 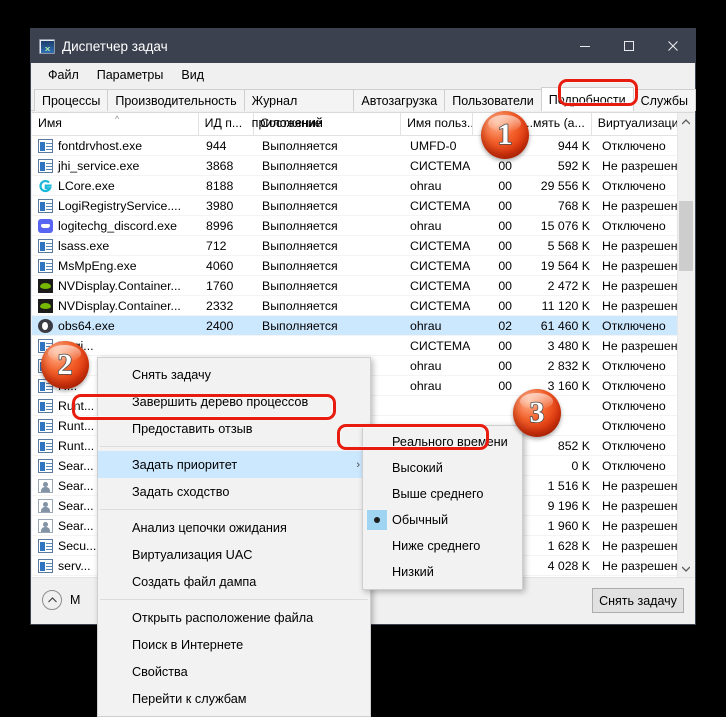 I want to click on tab-processes: Процессы, so click(x=71, y=100).